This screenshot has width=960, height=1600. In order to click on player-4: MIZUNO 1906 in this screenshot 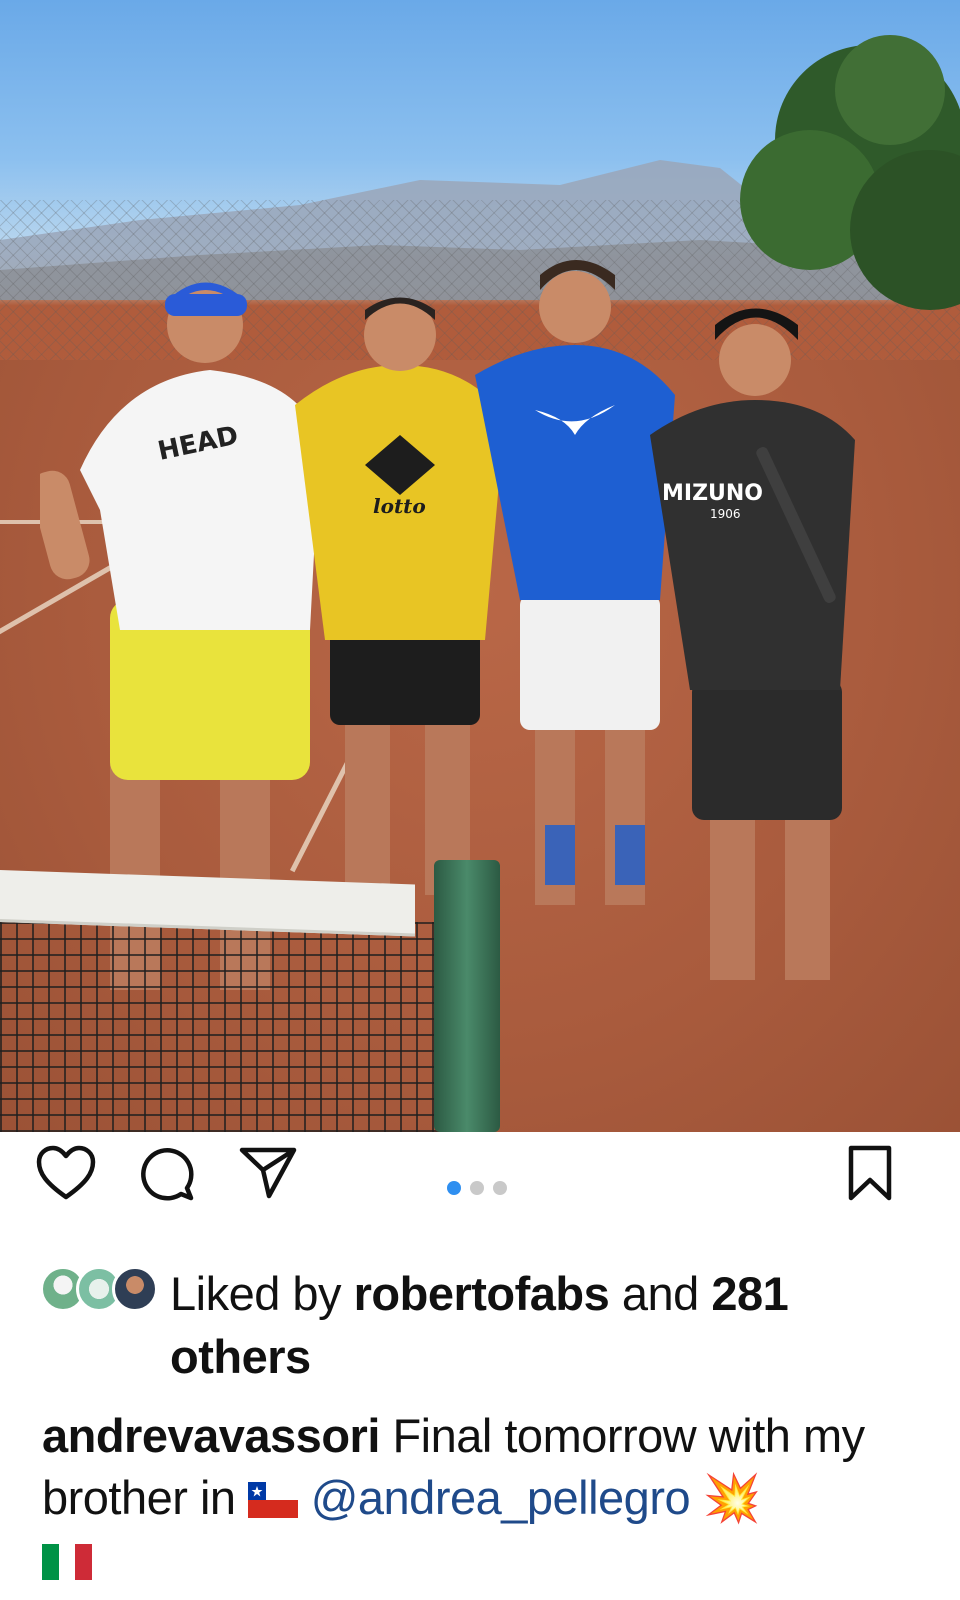, I will do `click(752, 644)`.